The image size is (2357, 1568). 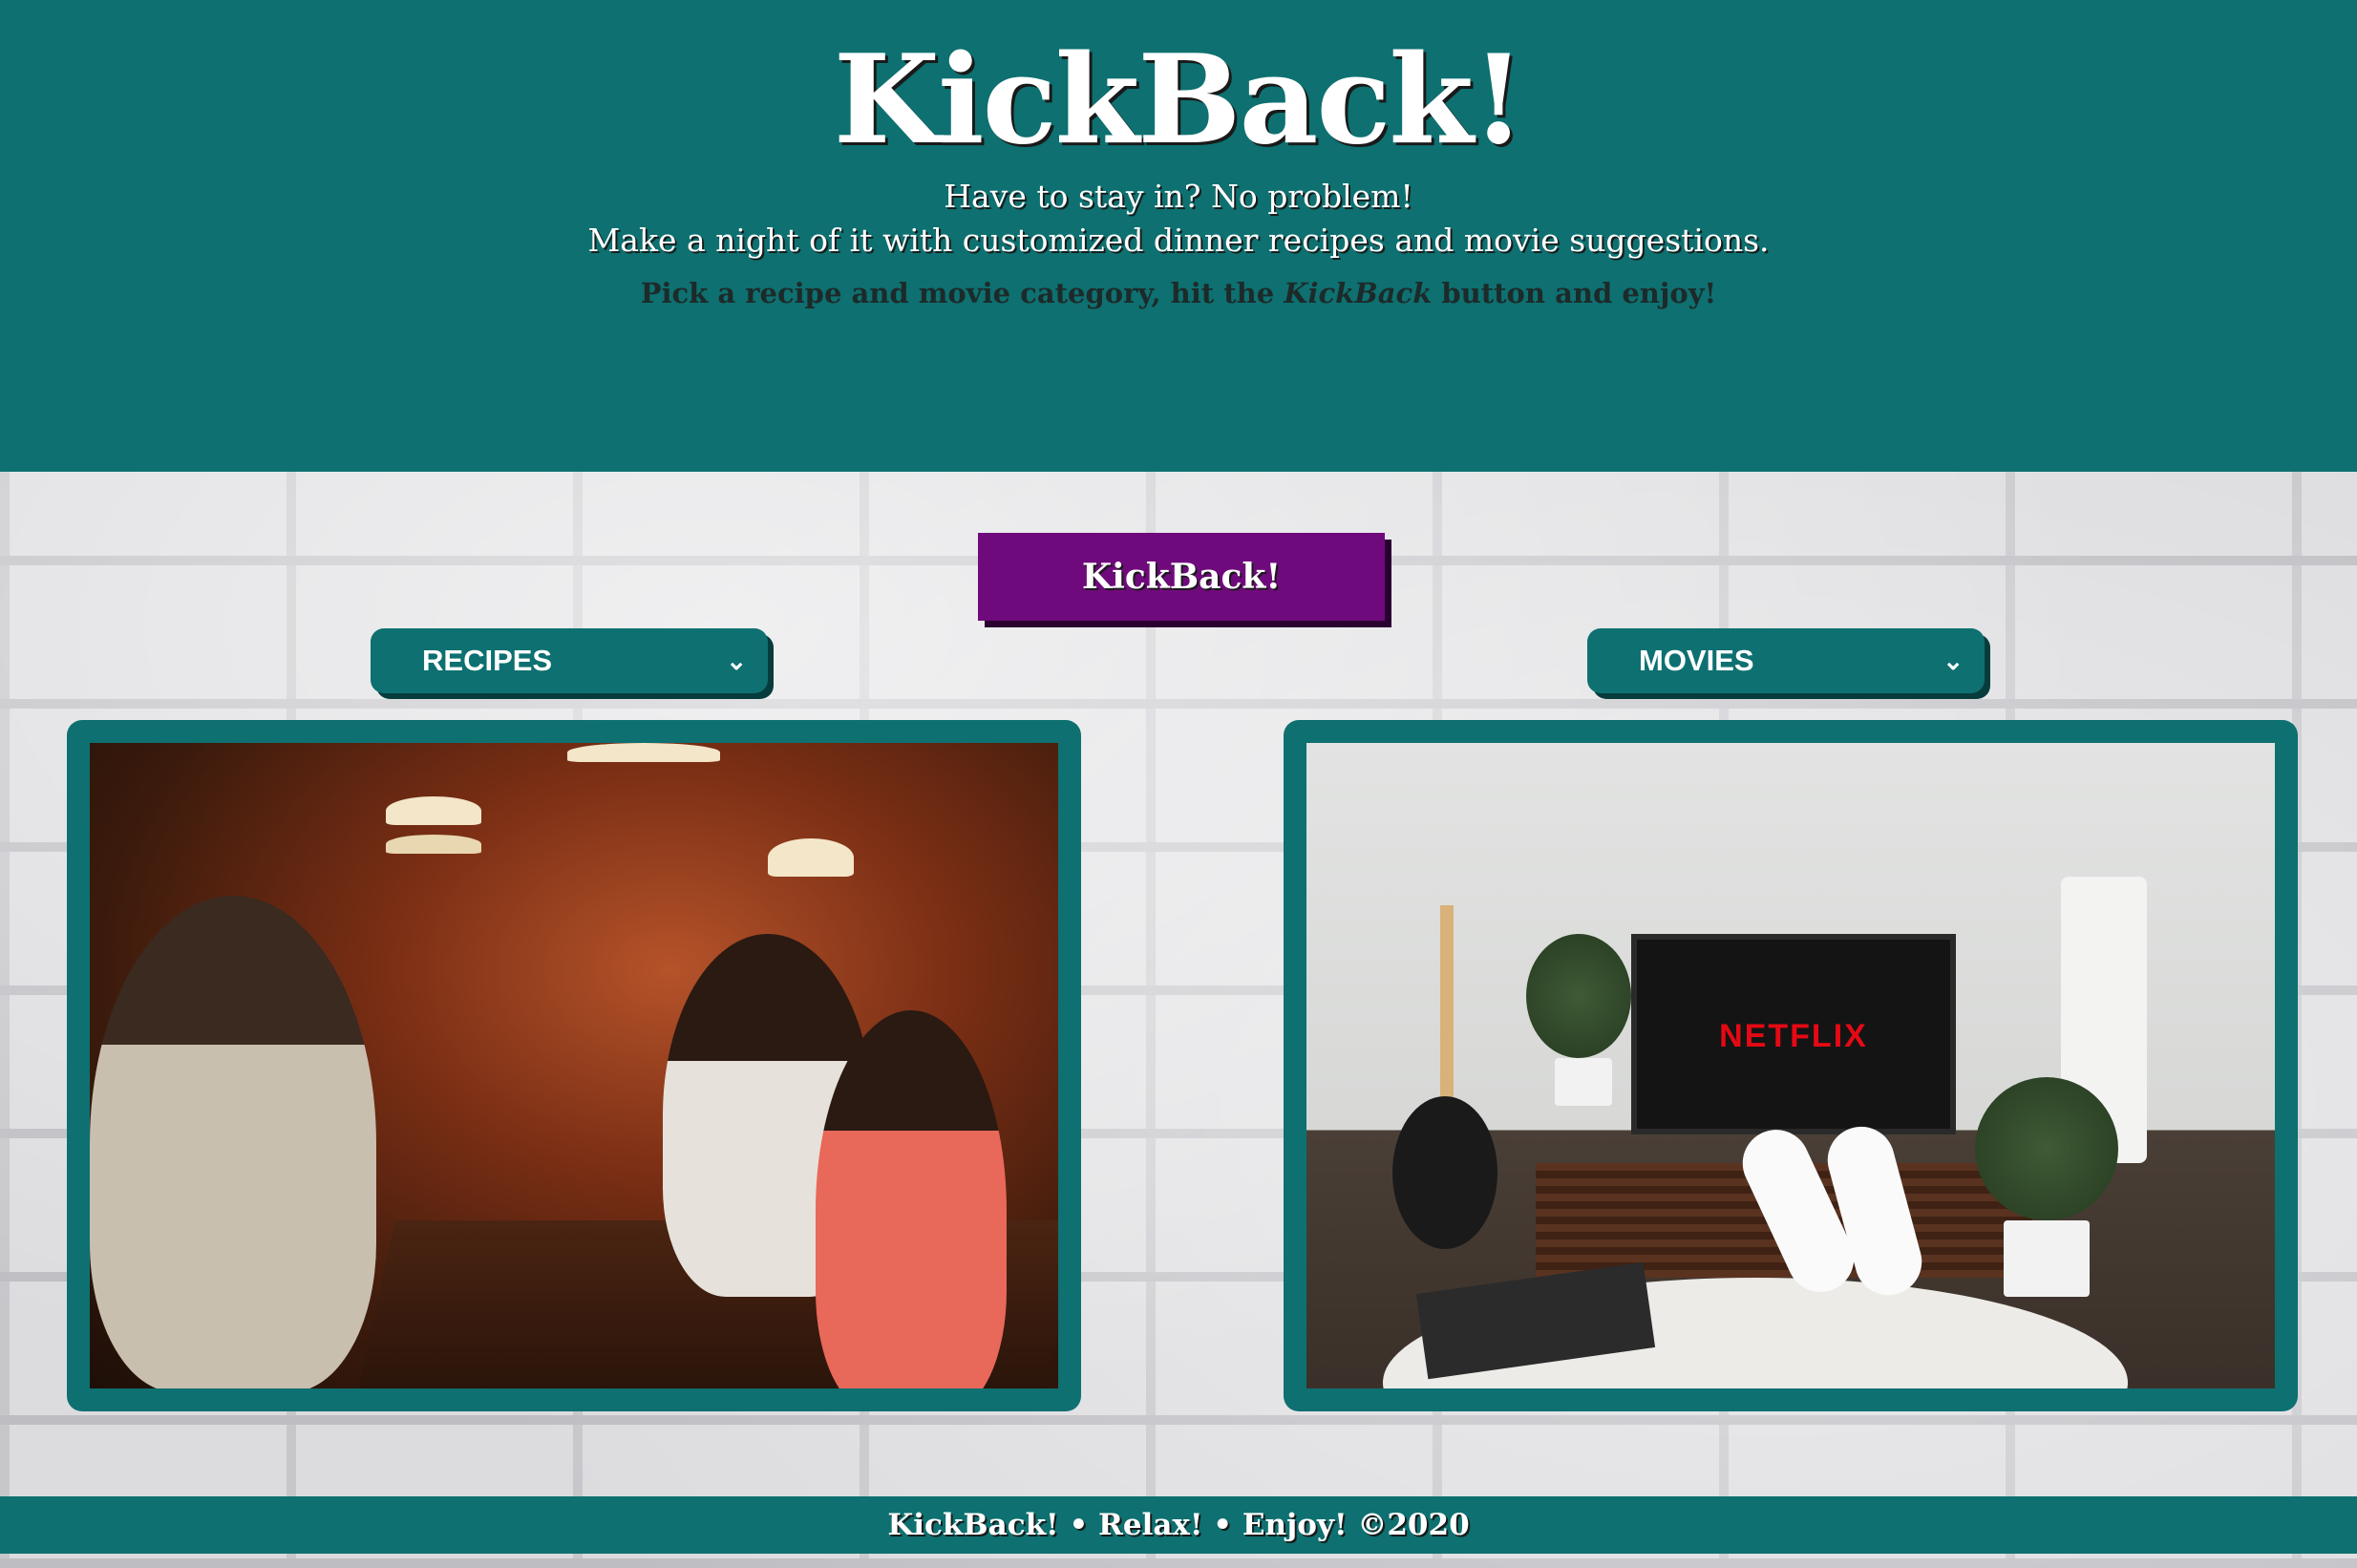 What do you see at coordinates (1574, 293) in the screenshot?
I see `instructions-text-after: button and enjoy!` at bounding box center [1574, 293].